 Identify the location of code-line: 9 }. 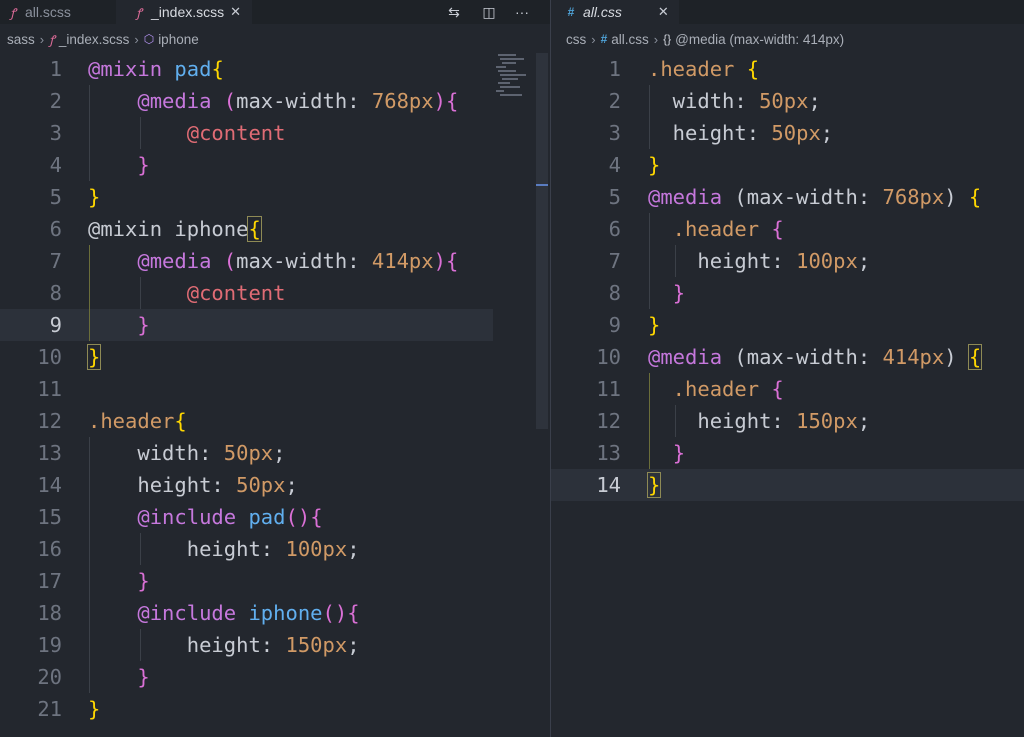
(246, 325).